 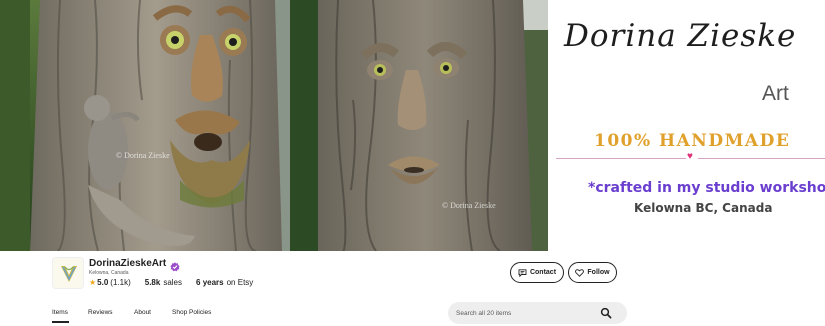 I want to click on shop-sales-label: sales, so click(x=173, y=282).